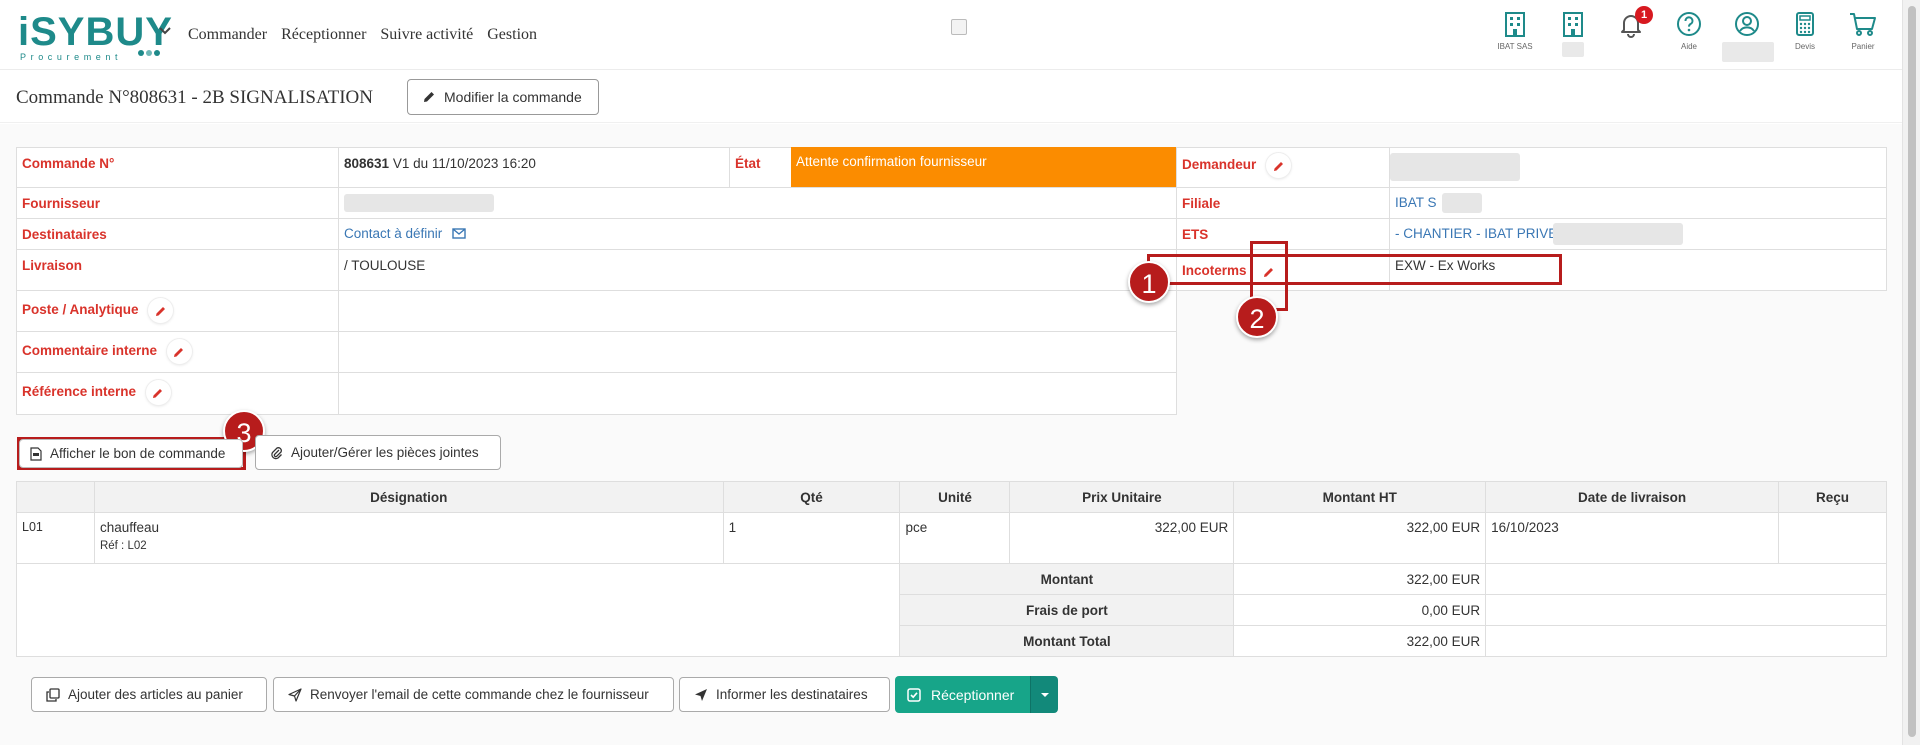 This screenshot has height=745, width=1920. What do you see at coordinates (1748, 37) in the screenshot?
I see `account-button` at bounding box center [1748, 37].